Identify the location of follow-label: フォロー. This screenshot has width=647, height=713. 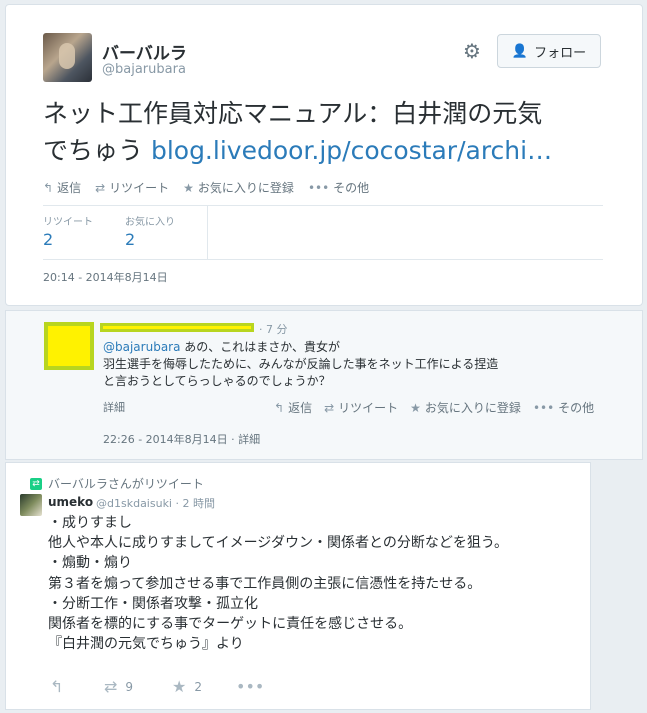
(560, 53).